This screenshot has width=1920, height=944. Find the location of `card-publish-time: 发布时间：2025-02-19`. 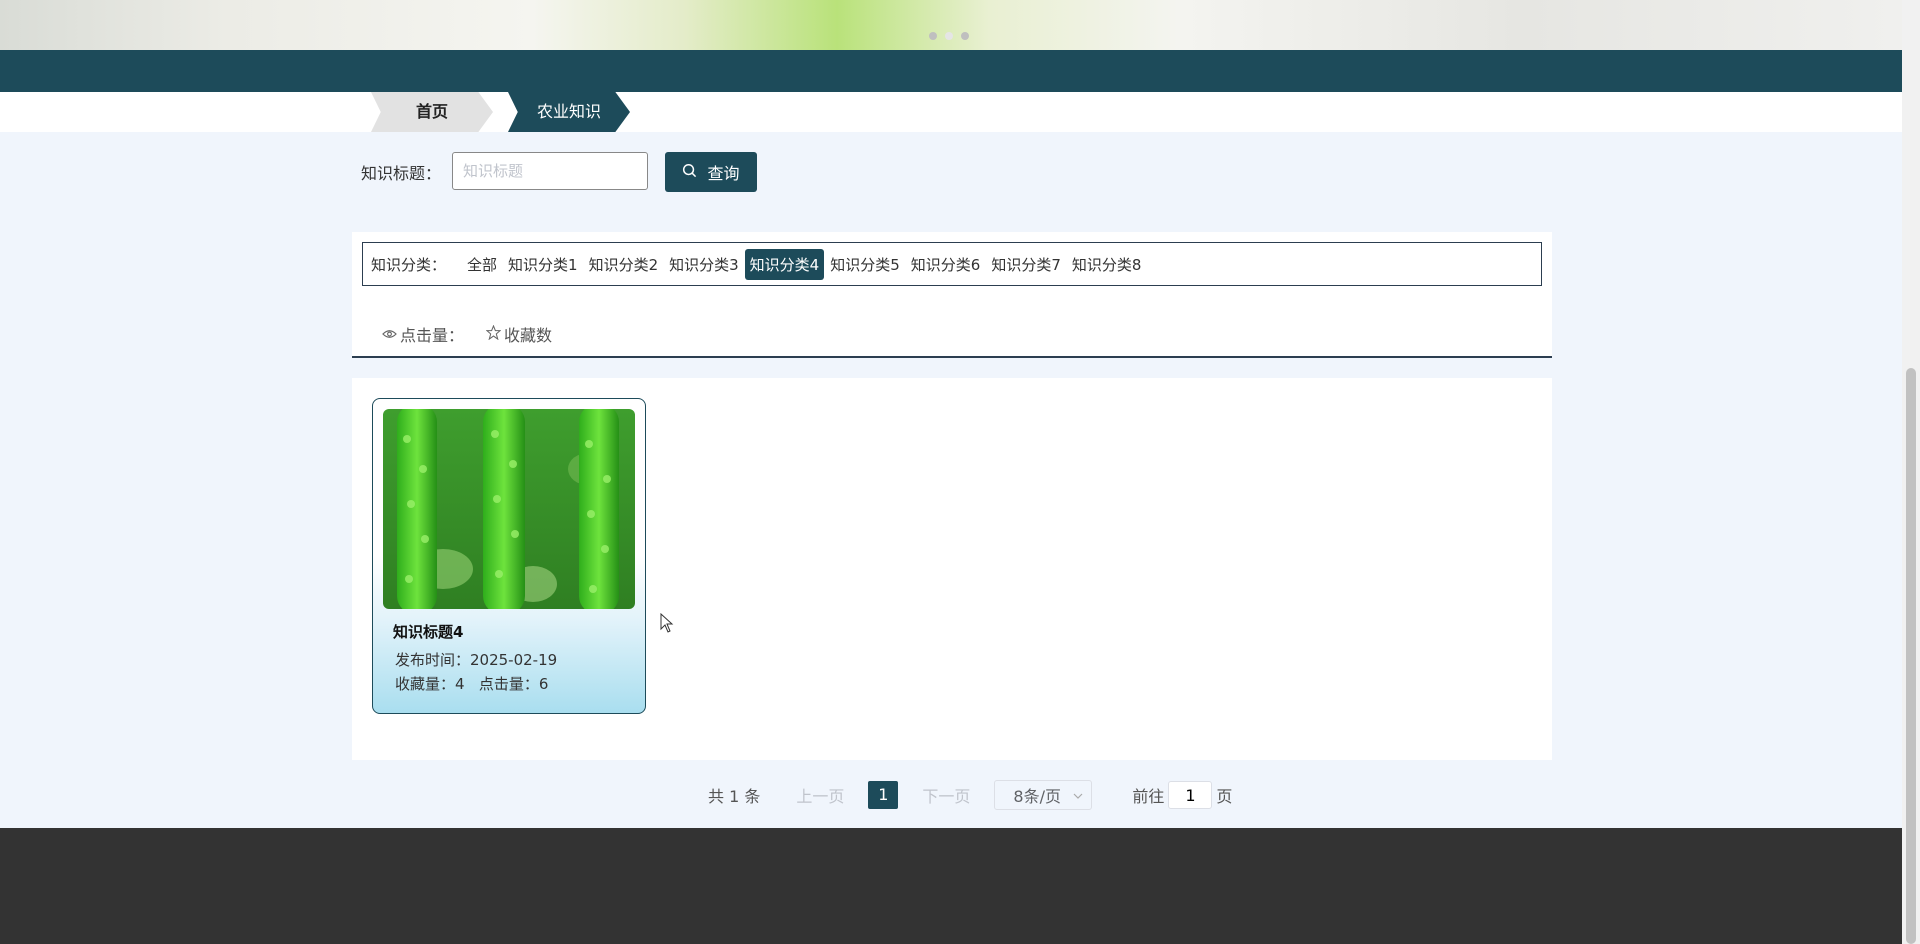

card-publish-time: 发布时间：2025-02-19 is located at coordinates (476, 660).